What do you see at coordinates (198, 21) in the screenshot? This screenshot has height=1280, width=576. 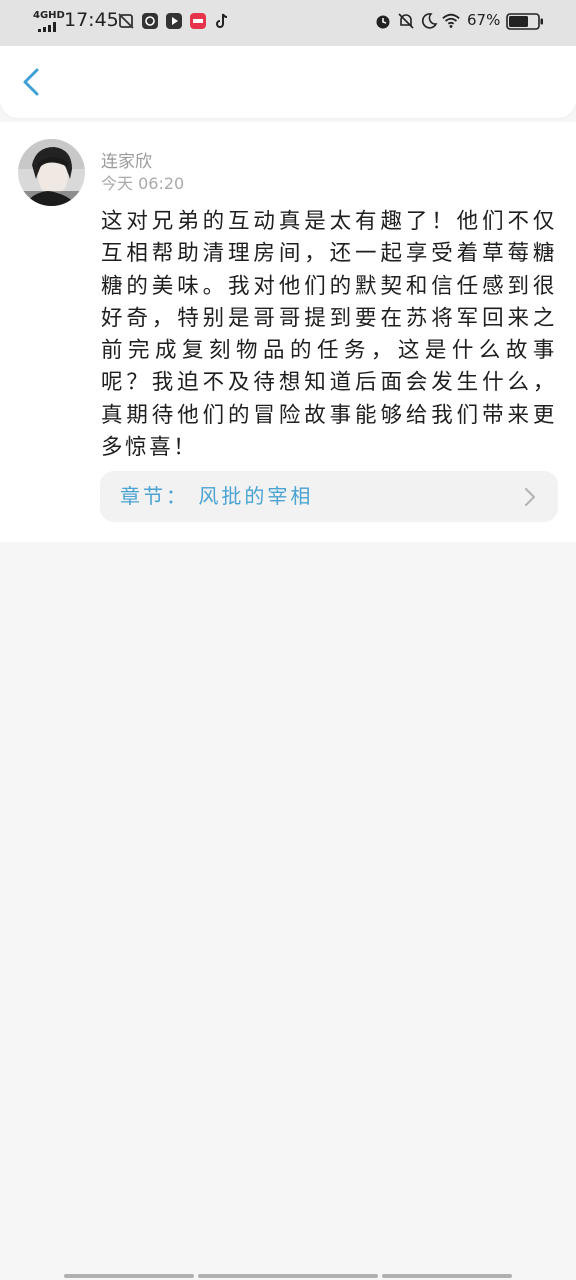 I see `shopping-app-icon` at bounding box center [198, 21].